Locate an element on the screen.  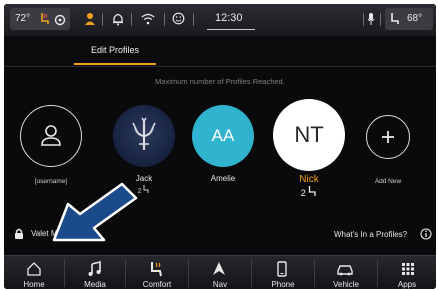
nav-home: Home is located at coordinates (34, 272).